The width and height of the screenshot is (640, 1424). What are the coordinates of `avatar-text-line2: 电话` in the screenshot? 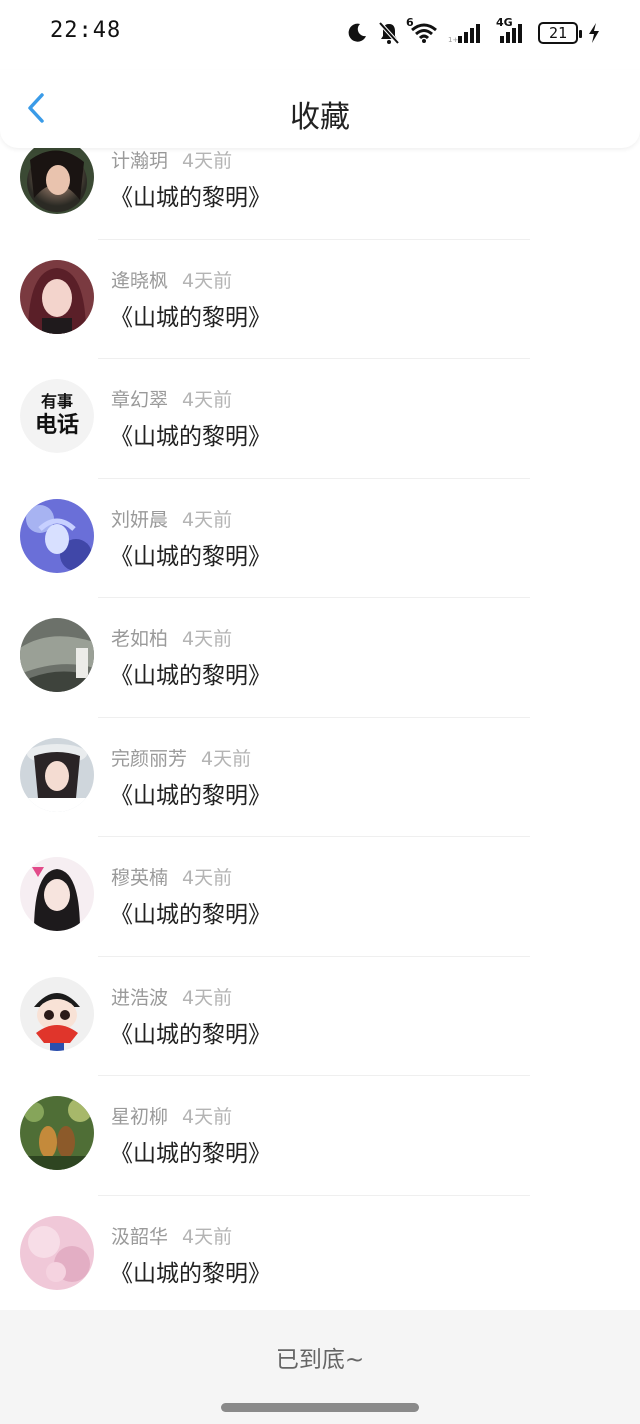 It's located at (56, 425).